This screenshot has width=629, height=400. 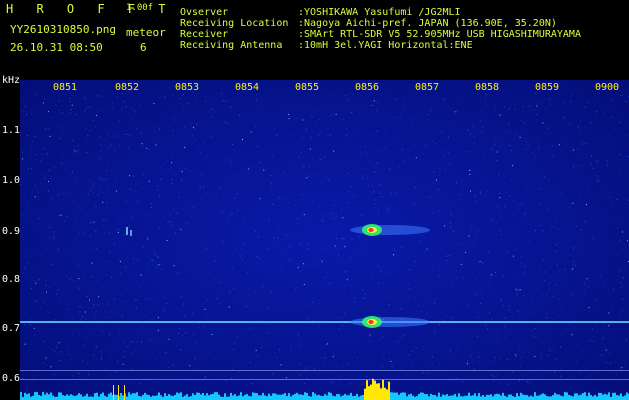 What do you see at coordinates (387, 394) in the screenshot?
I see `peak-bar` at bounding box center [387, 394].